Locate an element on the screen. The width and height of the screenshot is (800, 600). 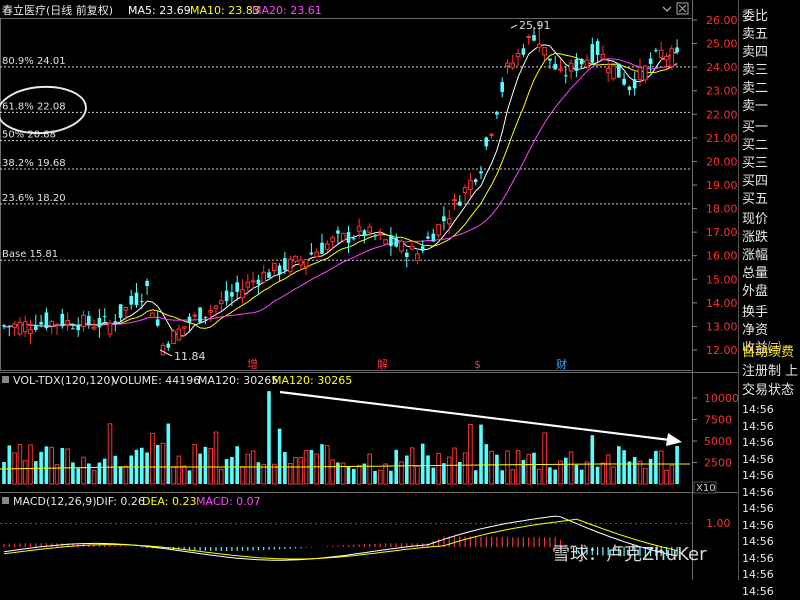
event-marker-3: $ is located at coordinates (477, 364).